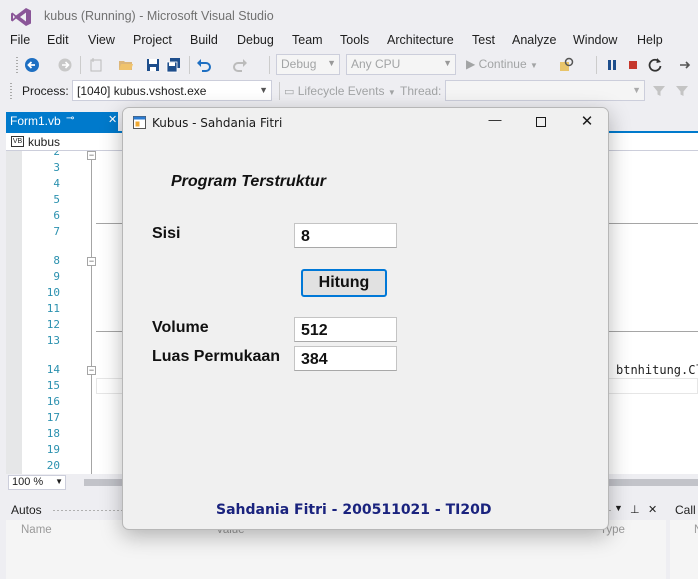 The width and height of the screenshot is (698, 579). Describe the element at coordinates (650, 40) in the screenshot. I see `menu-help: Help` at that location.